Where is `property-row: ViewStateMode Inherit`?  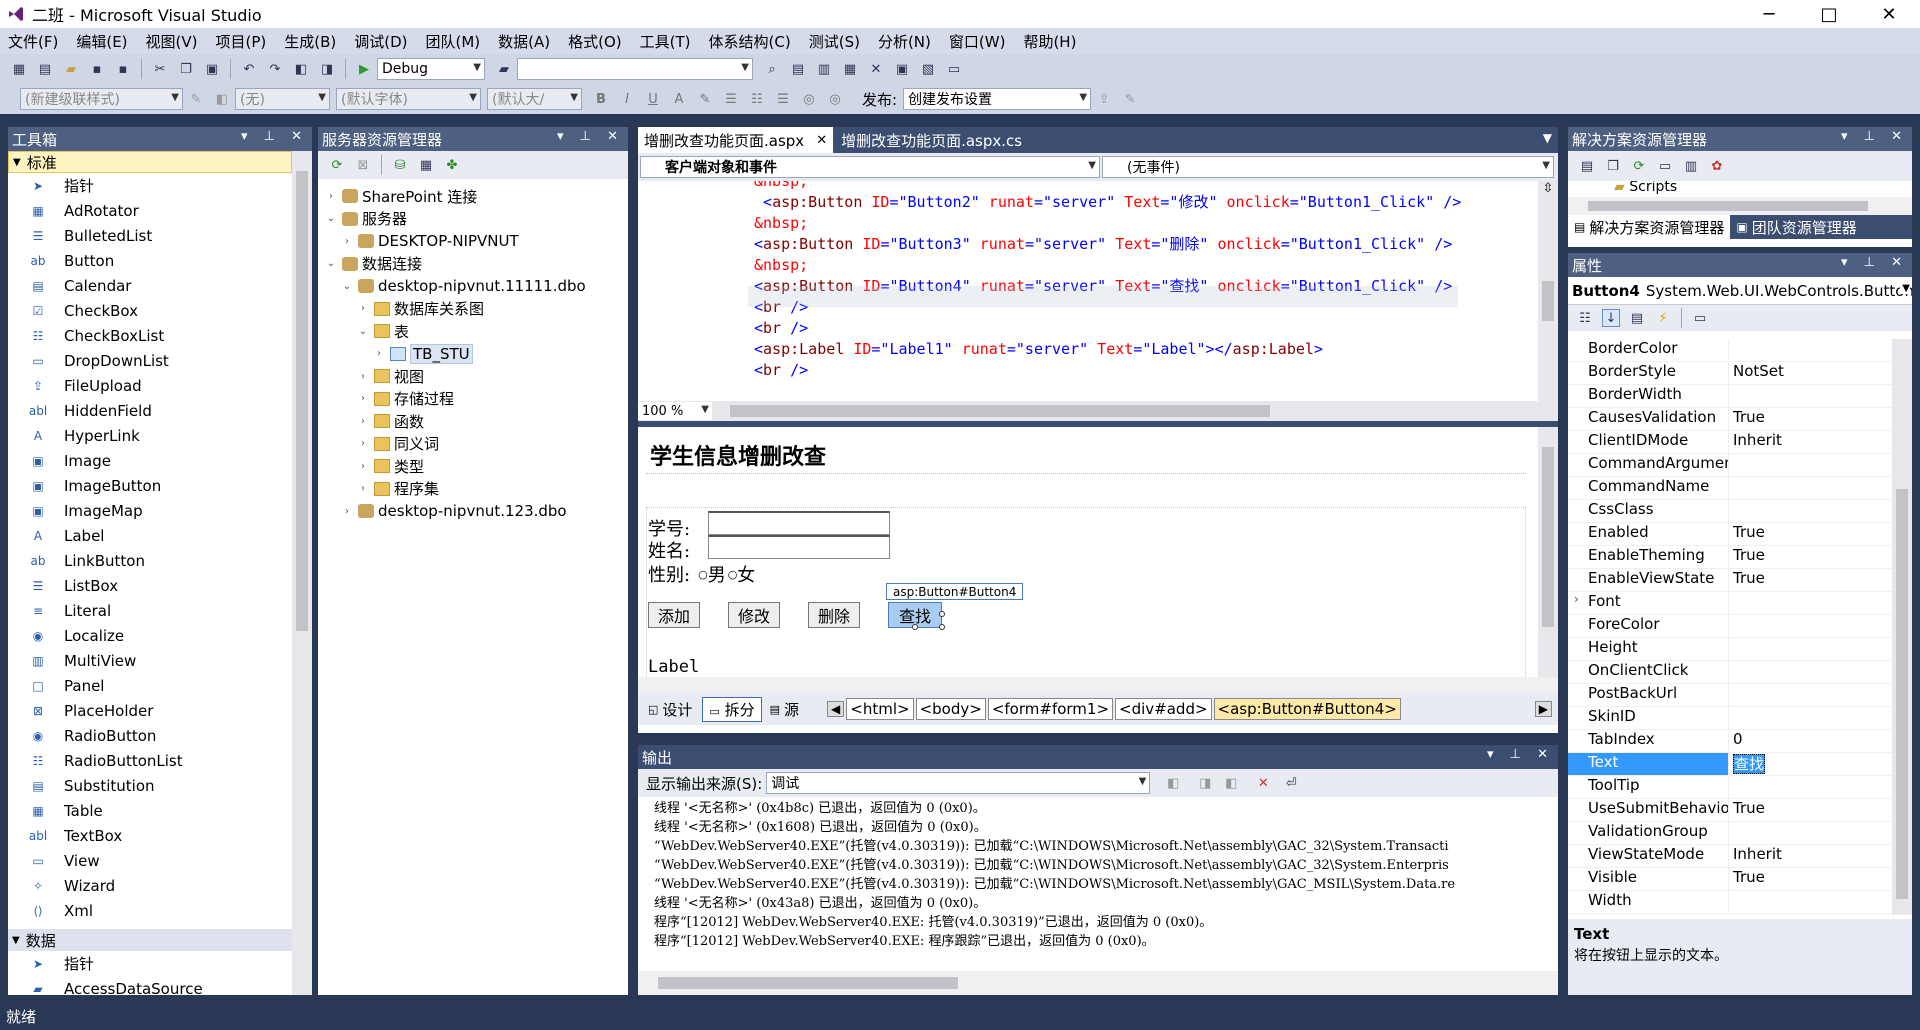
property-row: ViewStateMode Inherit is located at coordinates (1730, 856).